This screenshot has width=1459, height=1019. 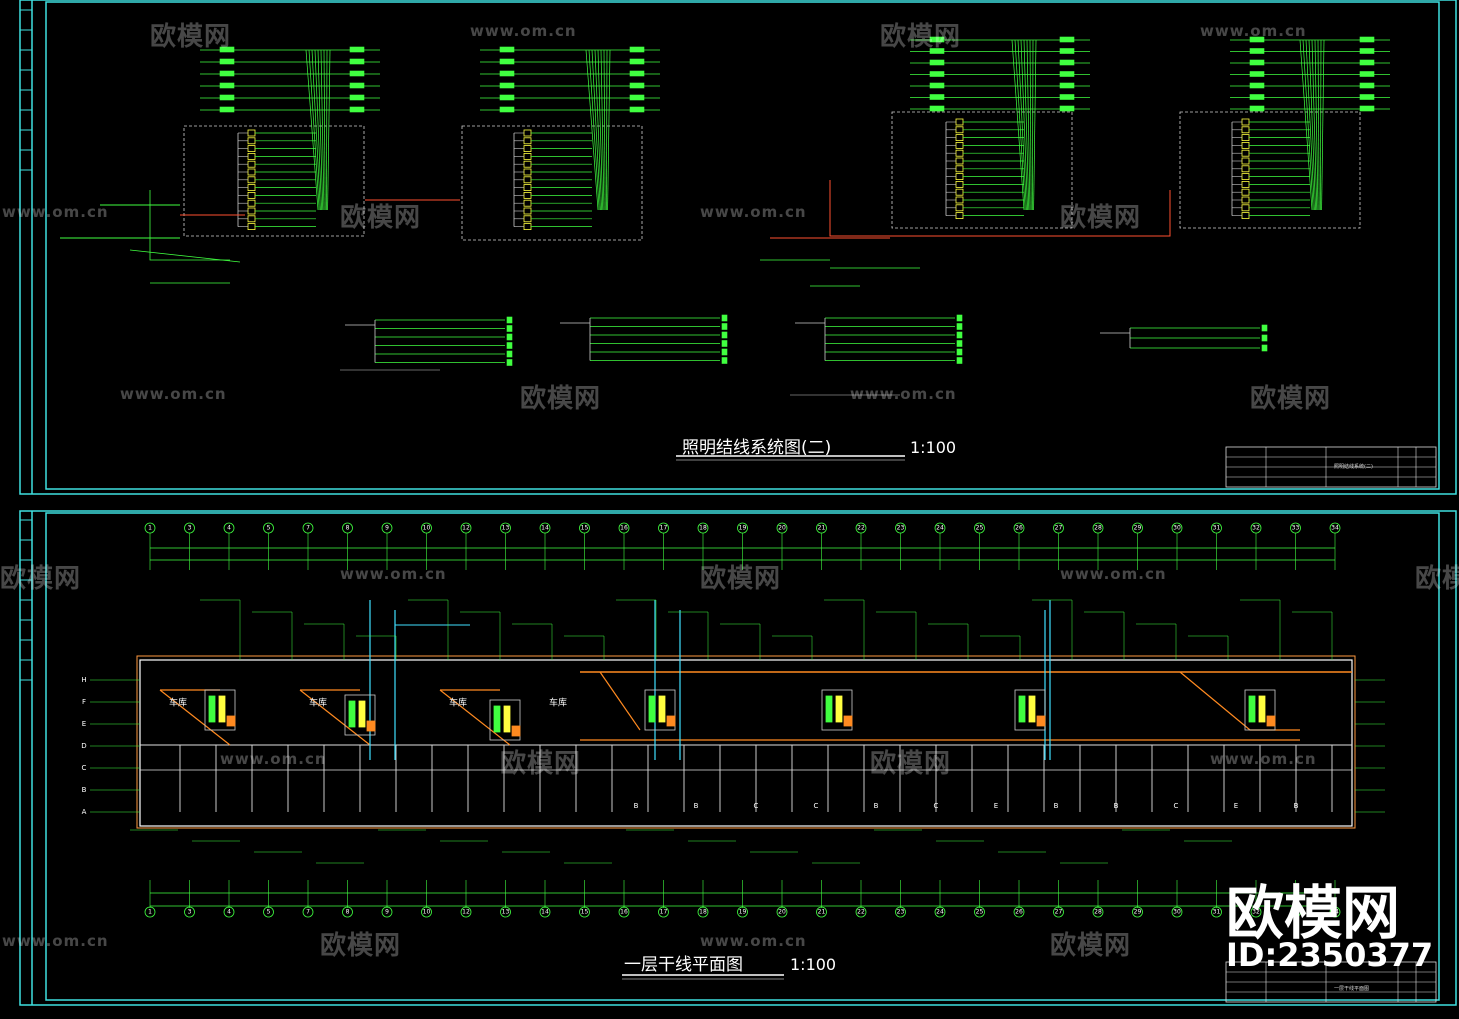 What do you see at coordinates (782, 912) in the screenshot?
I see `axis-bubble-label: 20` at bounding box center [782, 912].